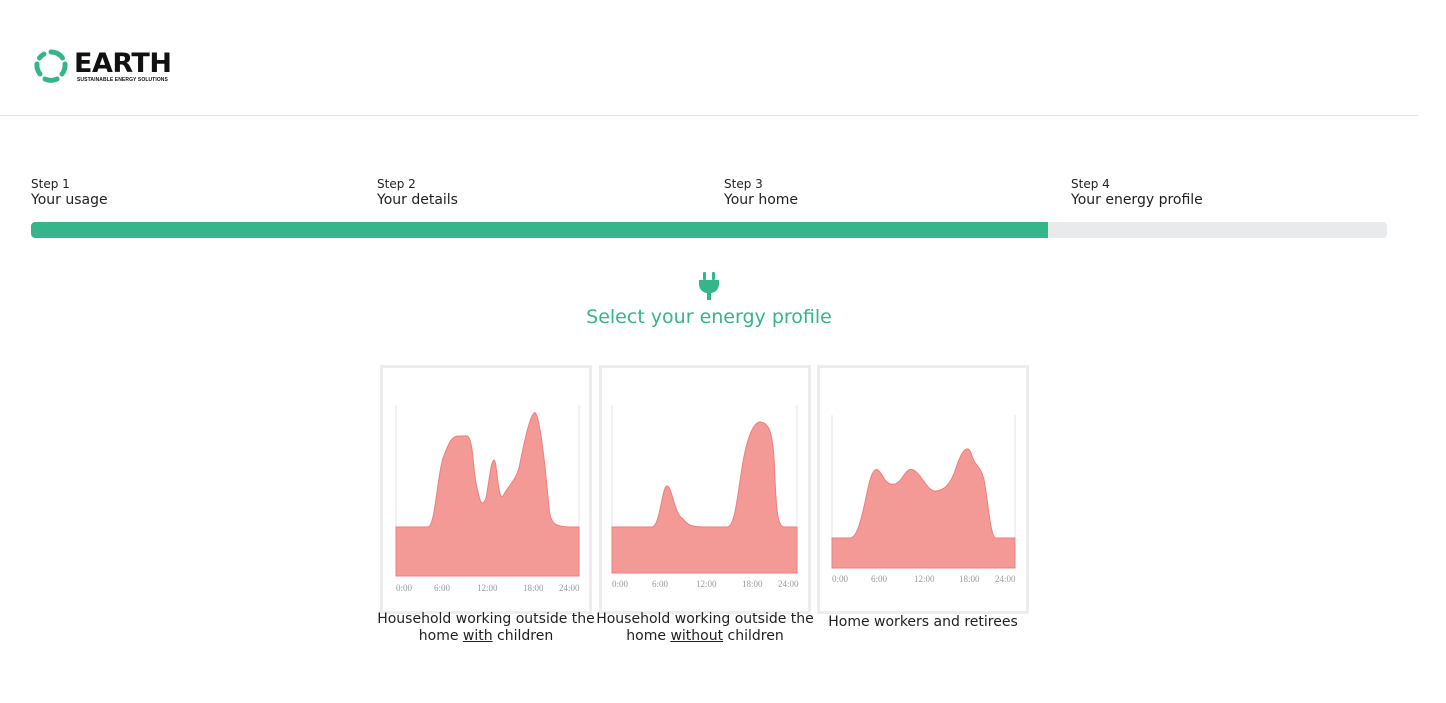 This screenshot has width=1446, height=703. What do you see at coordinates (1137, 200) in the screenshot?
I see `step-name: Your energy profile` at bounding box center [1137, 200].